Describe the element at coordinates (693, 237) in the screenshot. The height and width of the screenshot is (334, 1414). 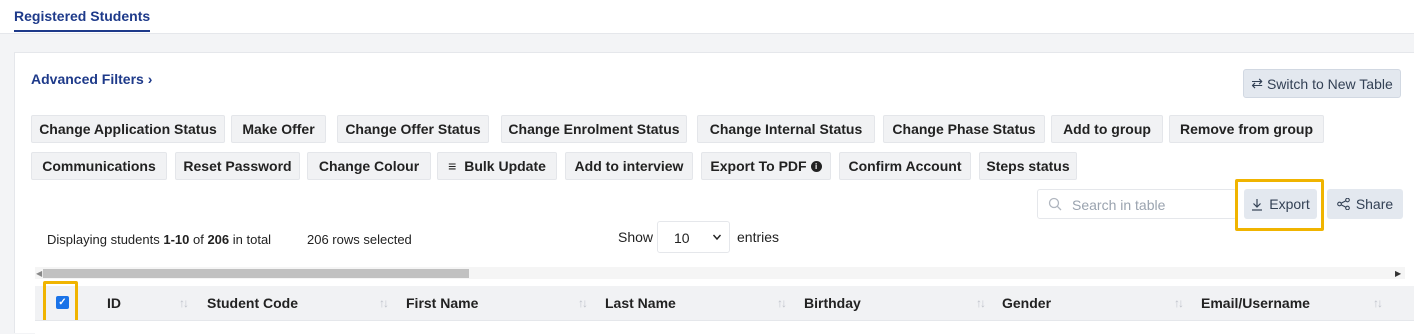
I see `page-size-select: 10` at that location.